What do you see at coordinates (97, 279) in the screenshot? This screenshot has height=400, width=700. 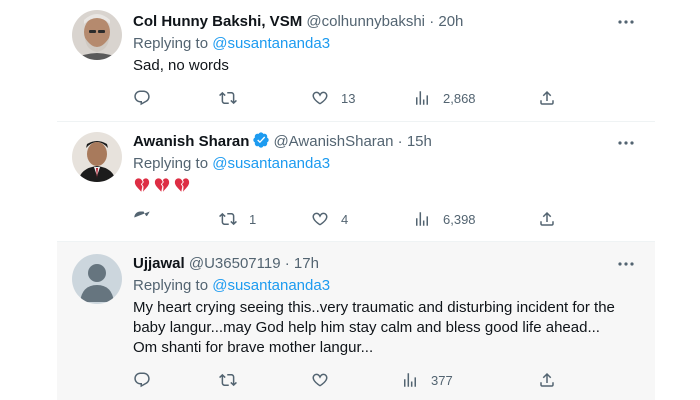 I see `default-avatar-icon` at bounding box center [97, 279].